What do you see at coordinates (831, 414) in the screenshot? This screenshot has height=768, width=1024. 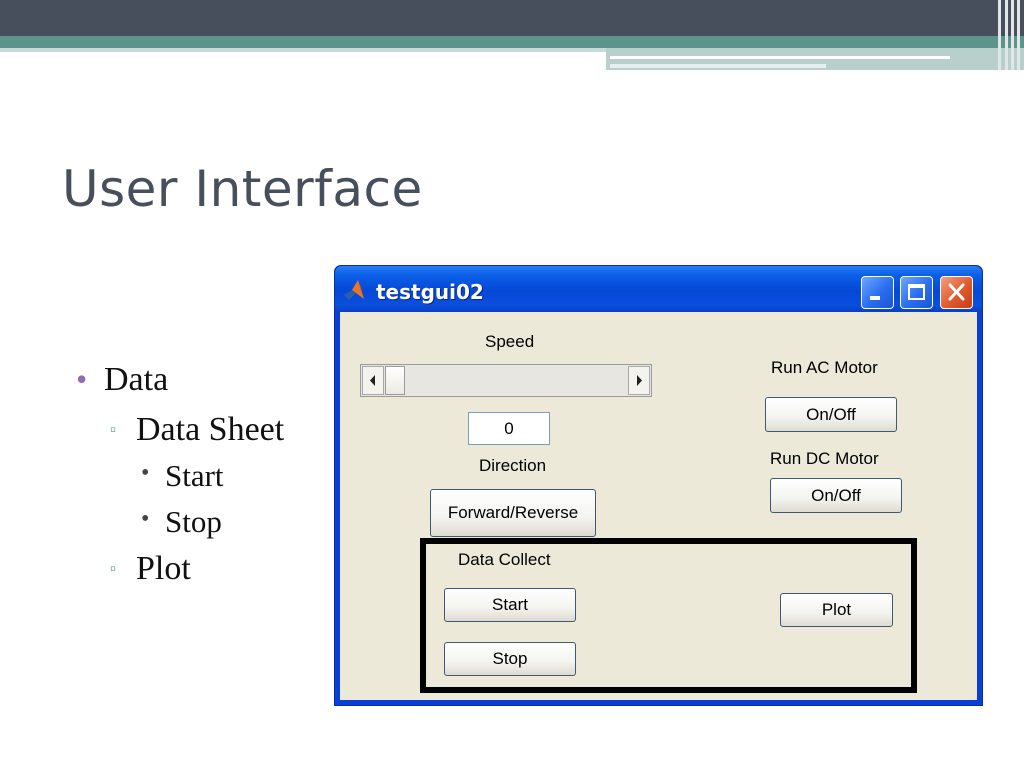 I see `ac-on-off-button: On/Off` at bounding box center [831, 414].